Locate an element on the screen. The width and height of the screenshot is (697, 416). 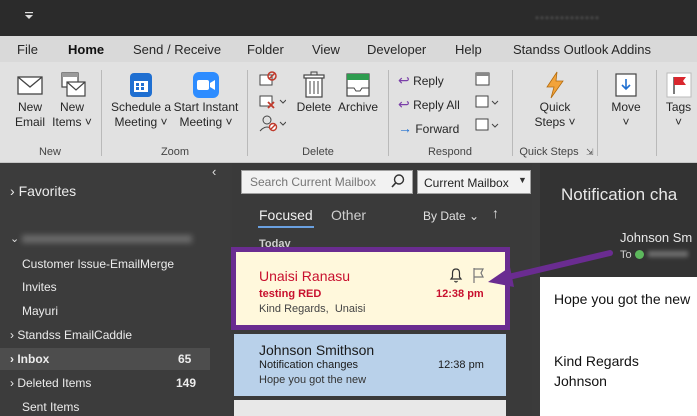
unread-count: 65 is located at coordinates (185, 359).